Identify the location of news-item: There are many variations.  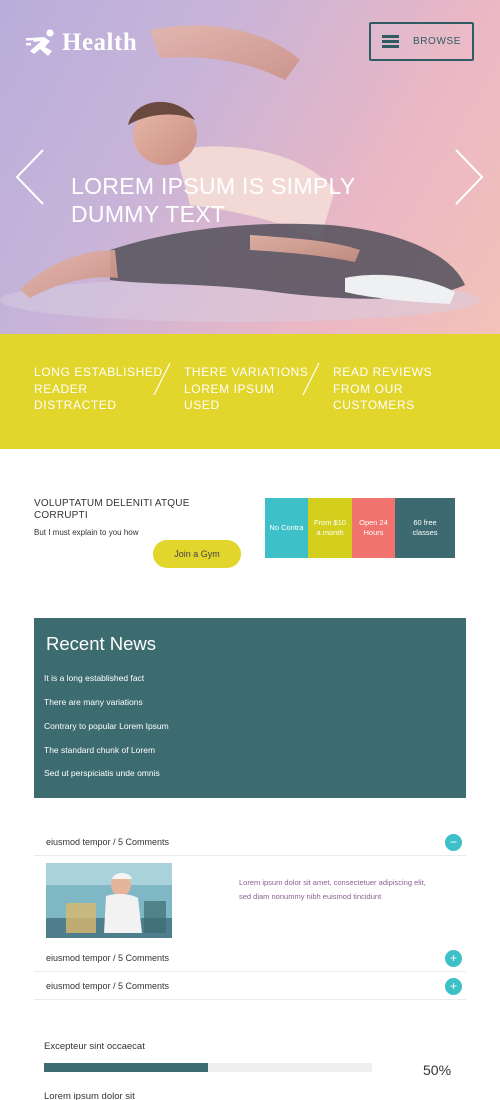
(93, 702).